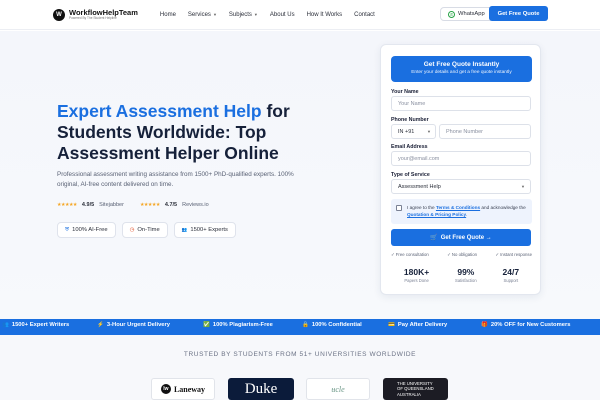  I want to click on ticker-label: 100% Plagiarism-Free, so click(242, 325).